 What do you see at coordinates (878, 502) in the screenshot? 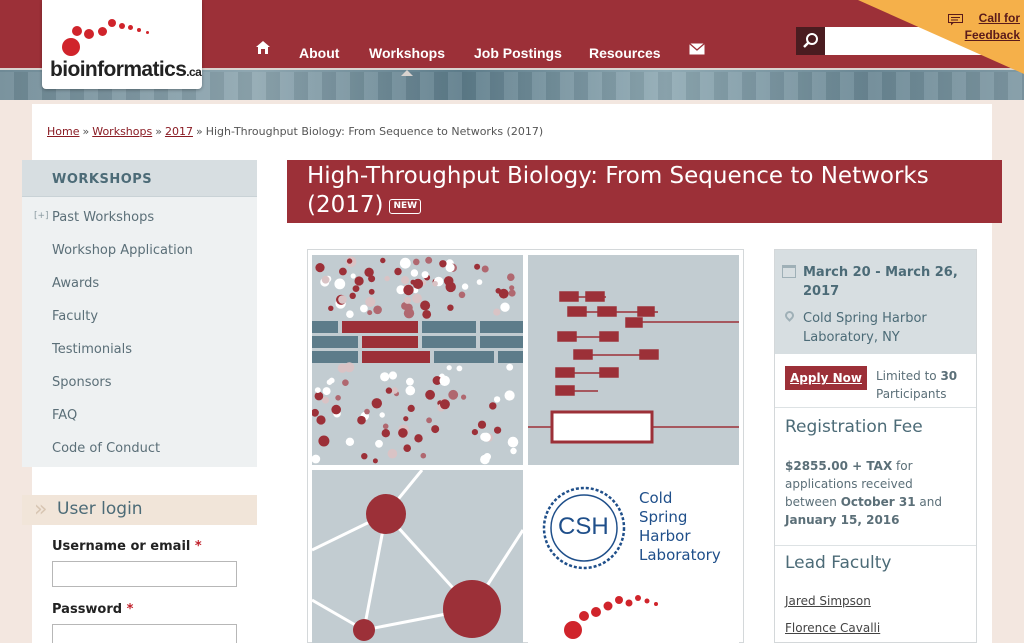
I see `fee-date-start: October 31` at bounding box center [878, 502].